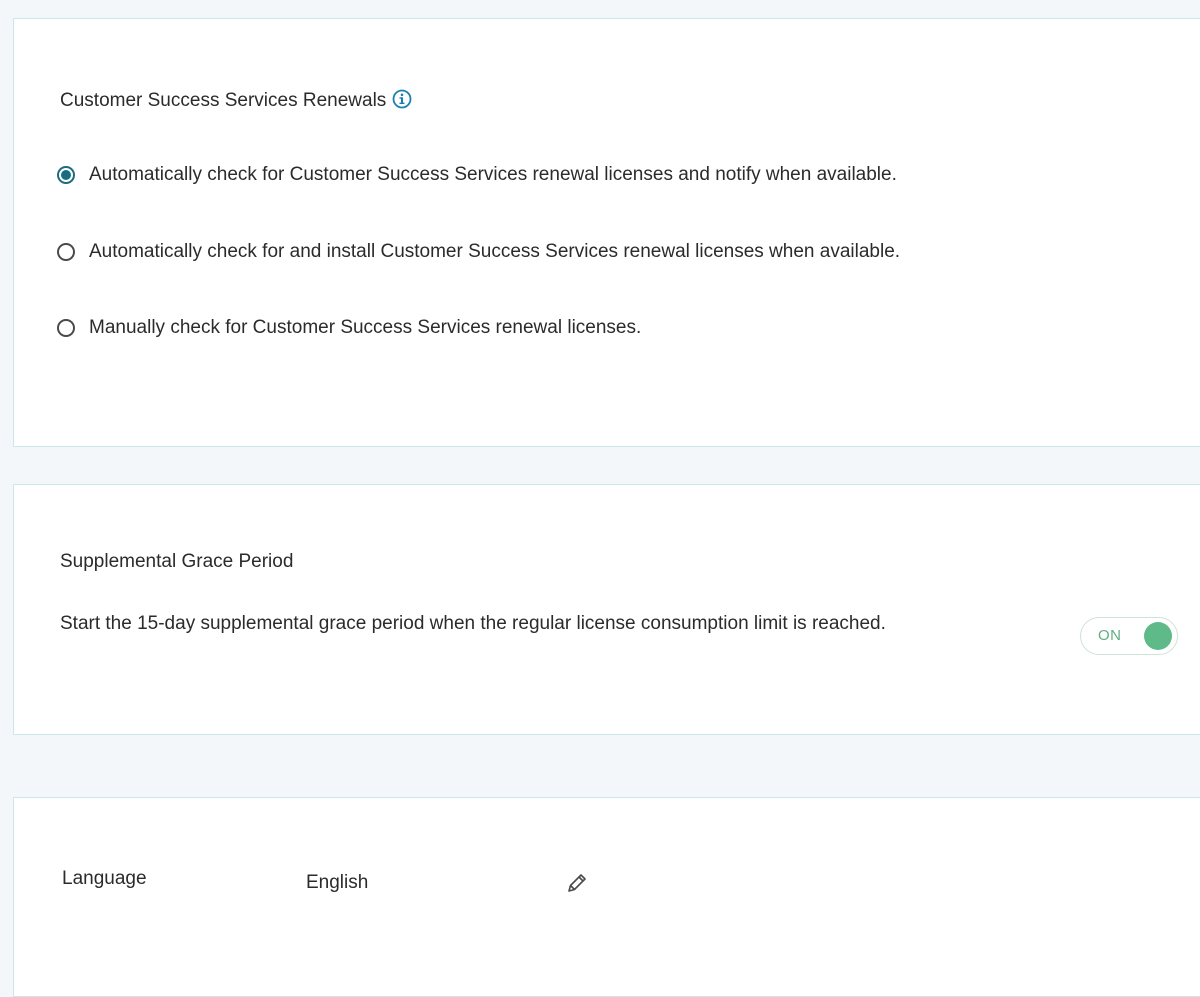 This screenshot has width=1200, height=997. I want to click on language-value: English, so click(337, 882).